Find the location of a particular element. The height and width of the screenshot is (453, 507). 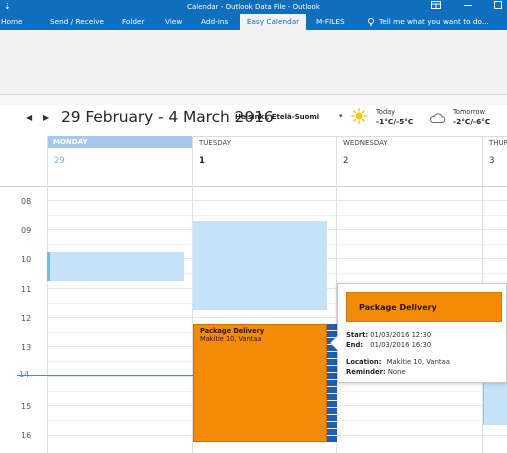

event-location: Makitie 10, Vantaa is located at coordinates (231, 339).